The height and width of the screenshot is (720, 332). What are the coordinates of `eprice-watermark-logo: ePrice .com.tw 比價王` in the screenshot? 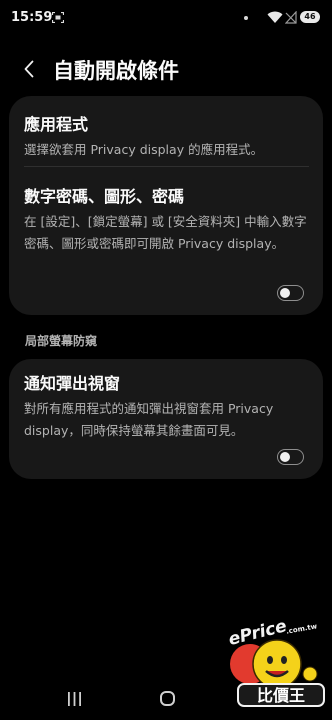 It's located at (275, 661).